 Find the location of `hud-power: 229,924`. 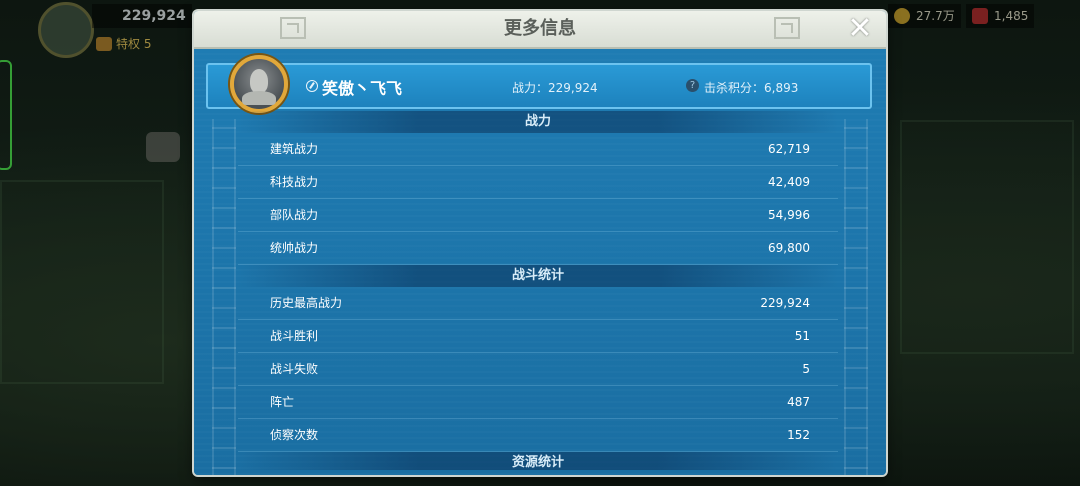

hud-power: 229,924 is located at coordinates (142, 16).